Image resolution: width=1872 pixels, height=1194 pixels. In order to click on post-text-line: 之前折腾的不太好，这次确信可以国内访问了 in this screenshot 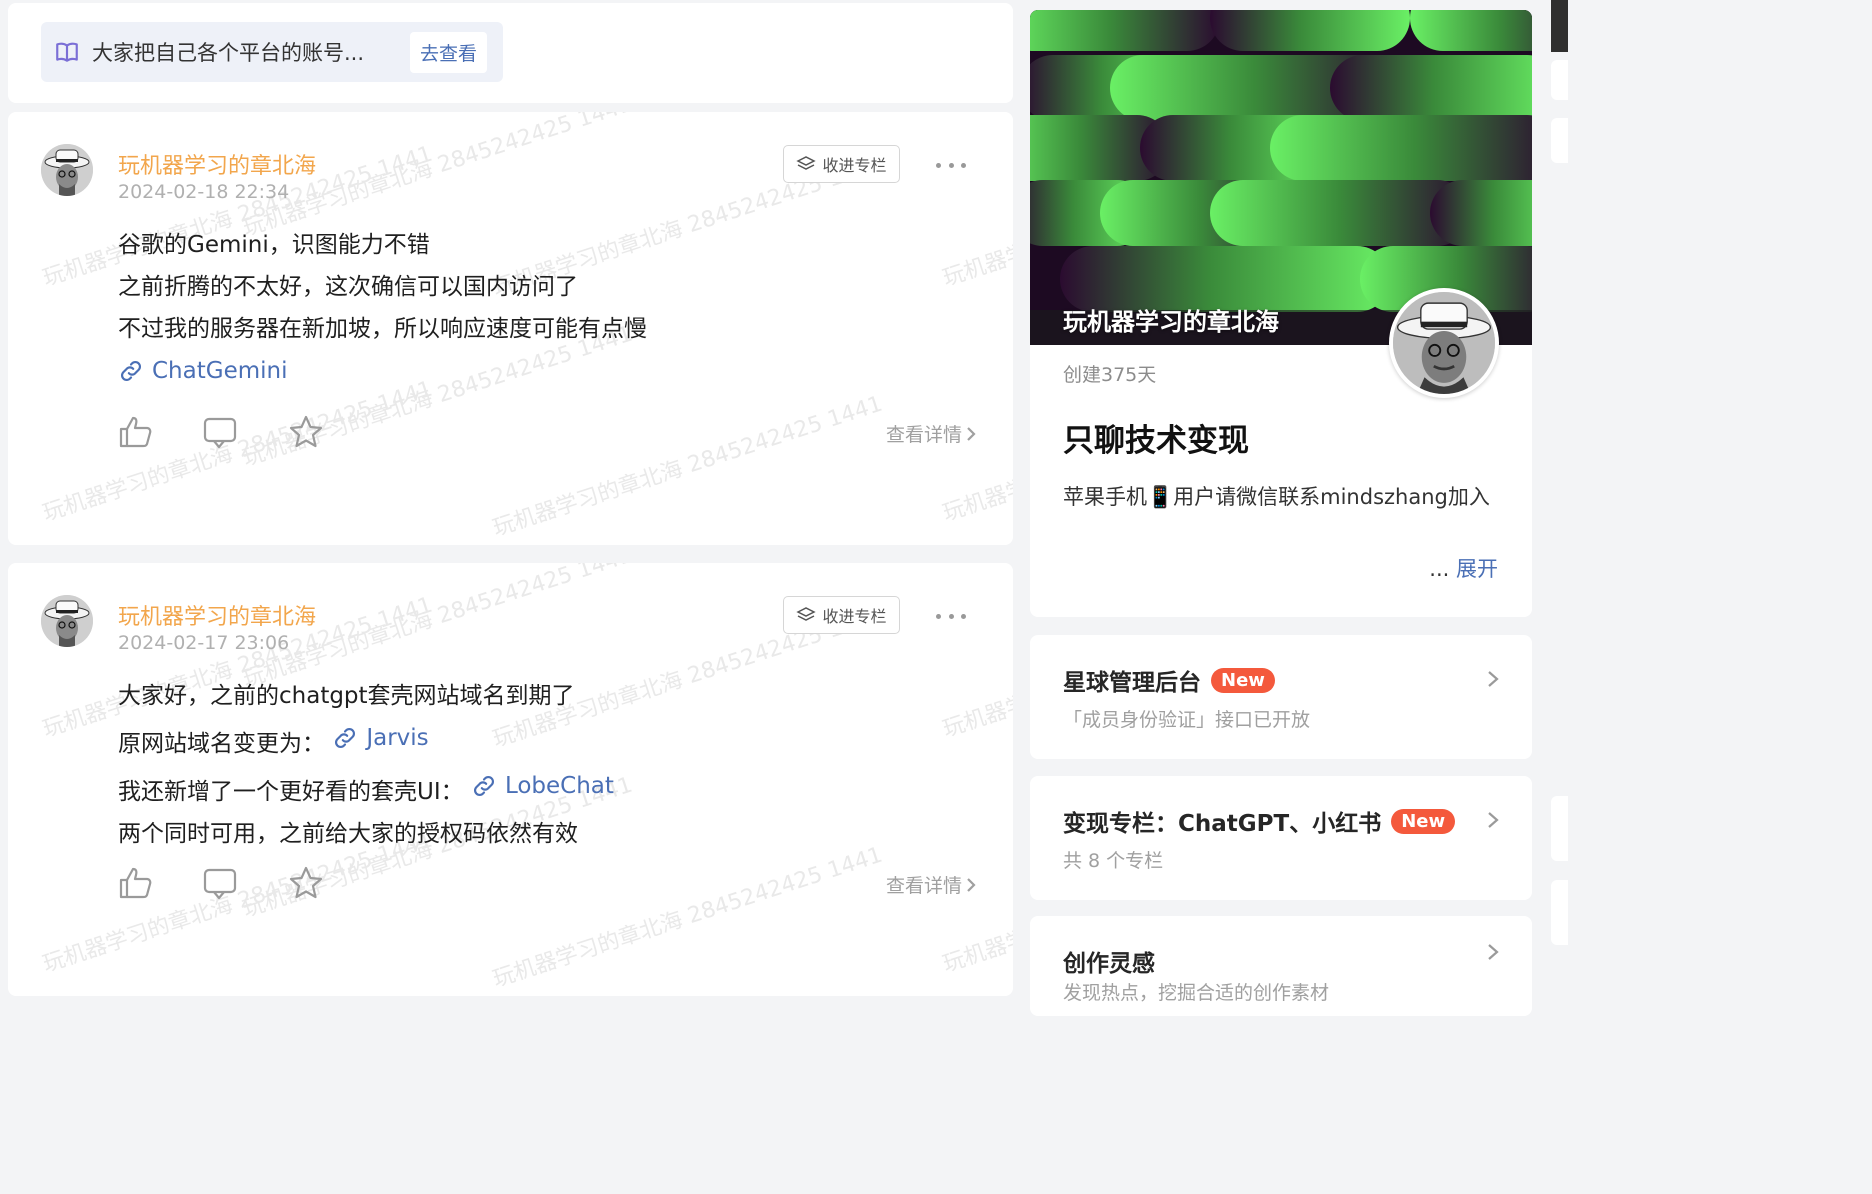, I will do `click(348, 287)`.